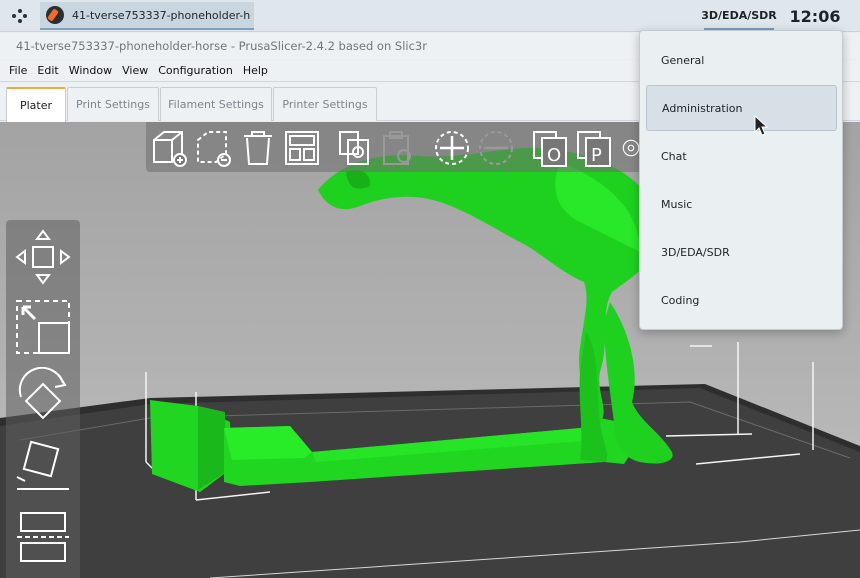 The height and width of the screenshot is (578, 860). I want to click on menu-window: Window, so click(90, 70).